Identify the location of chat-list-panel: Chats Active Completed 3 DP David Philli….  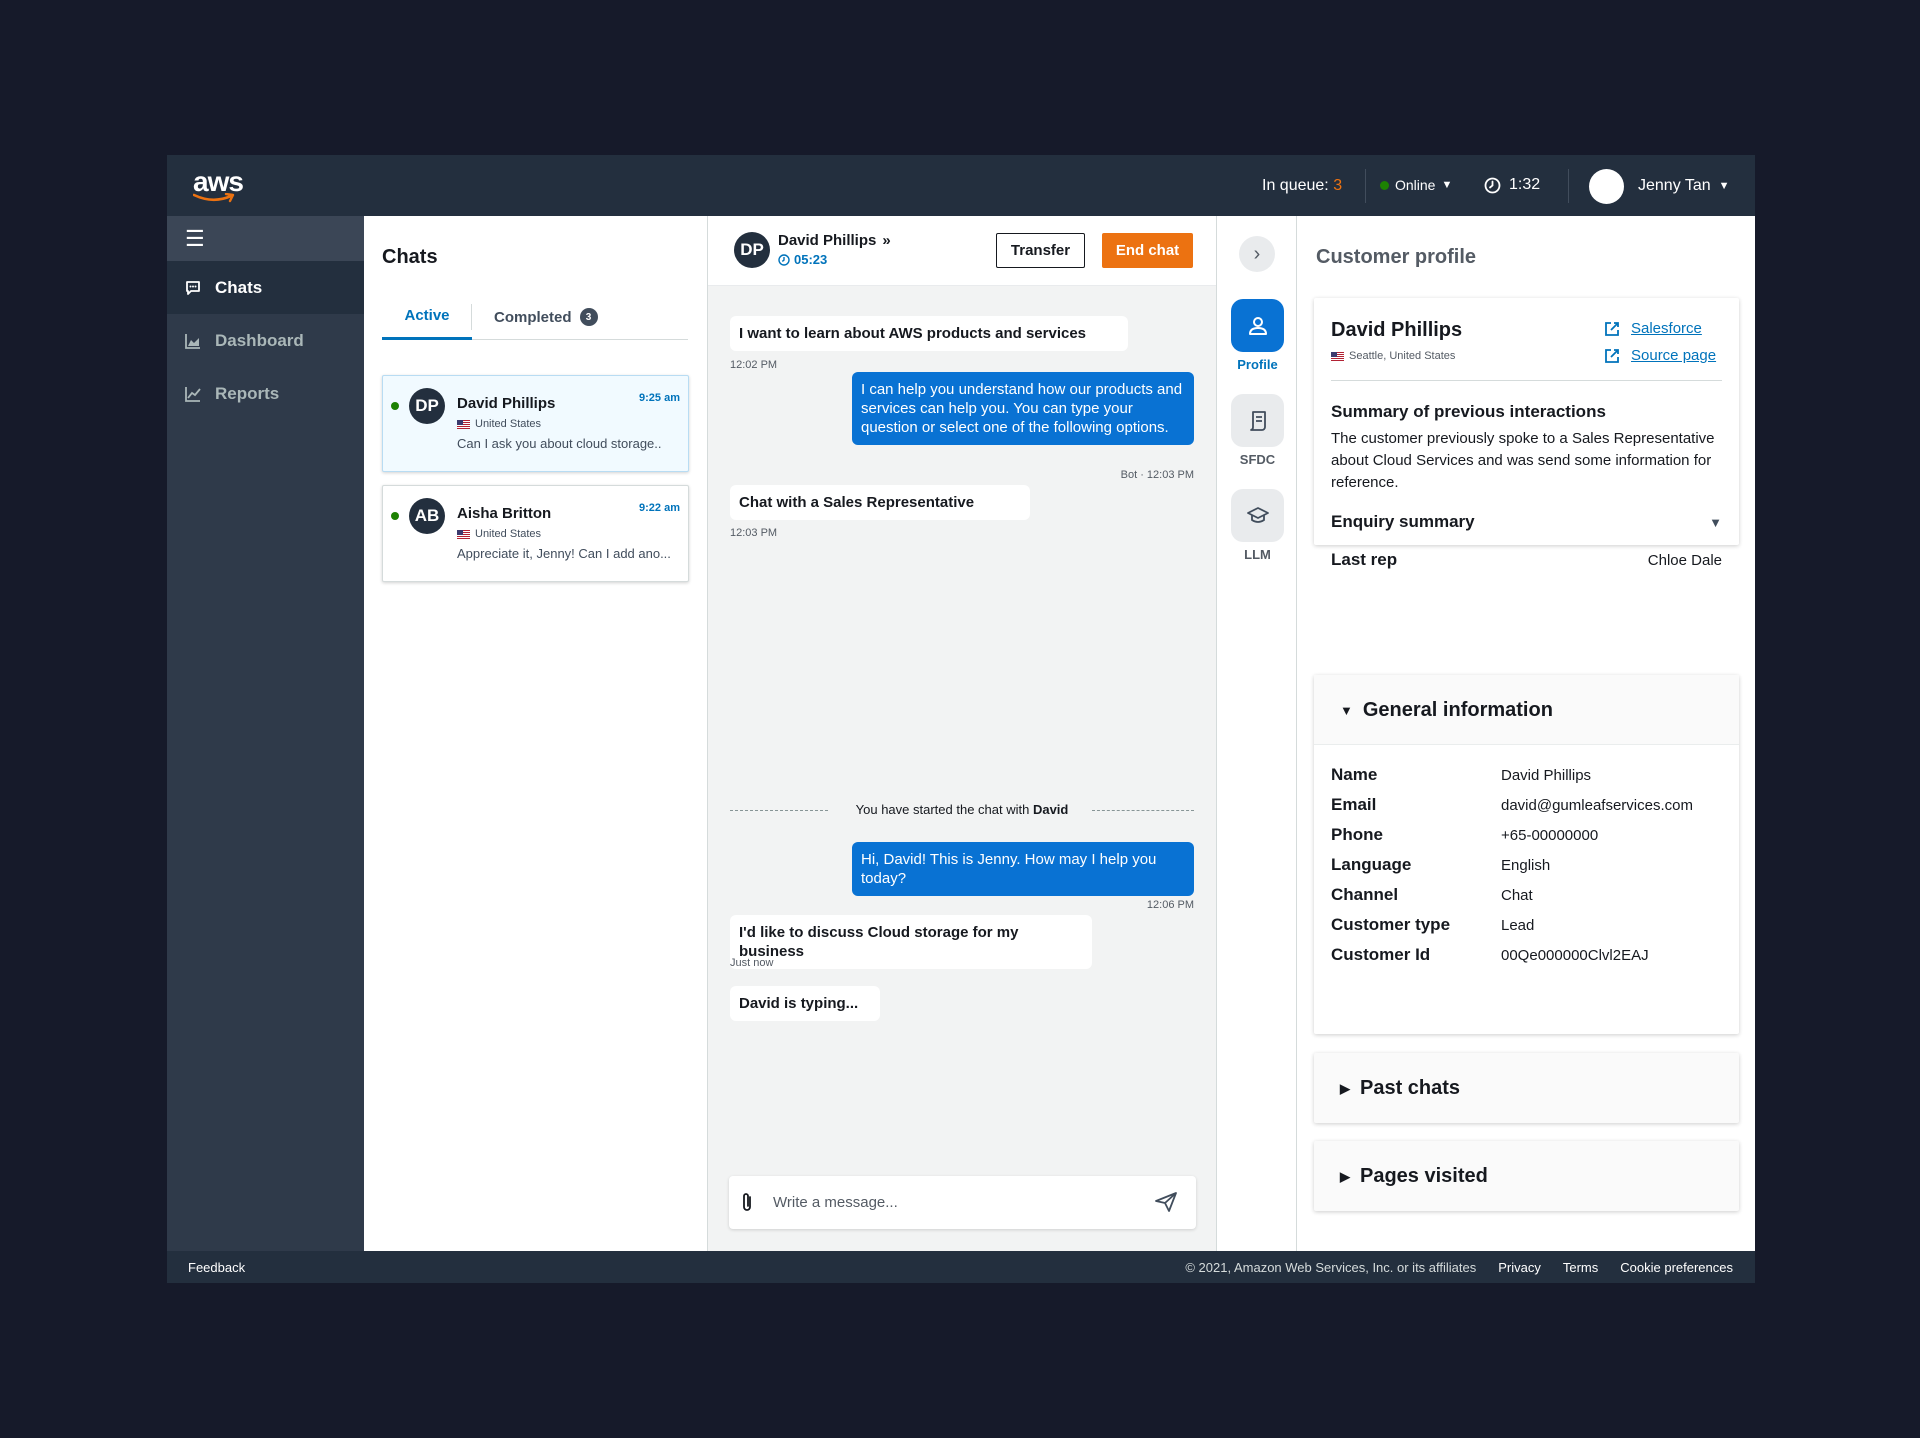
(536, 733).